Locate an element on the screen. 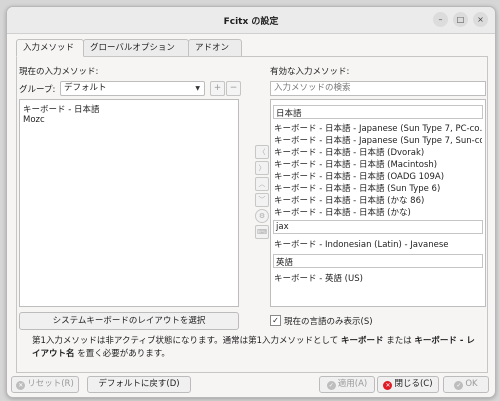  group-label: グループ: is located at coordinates (37, 90).